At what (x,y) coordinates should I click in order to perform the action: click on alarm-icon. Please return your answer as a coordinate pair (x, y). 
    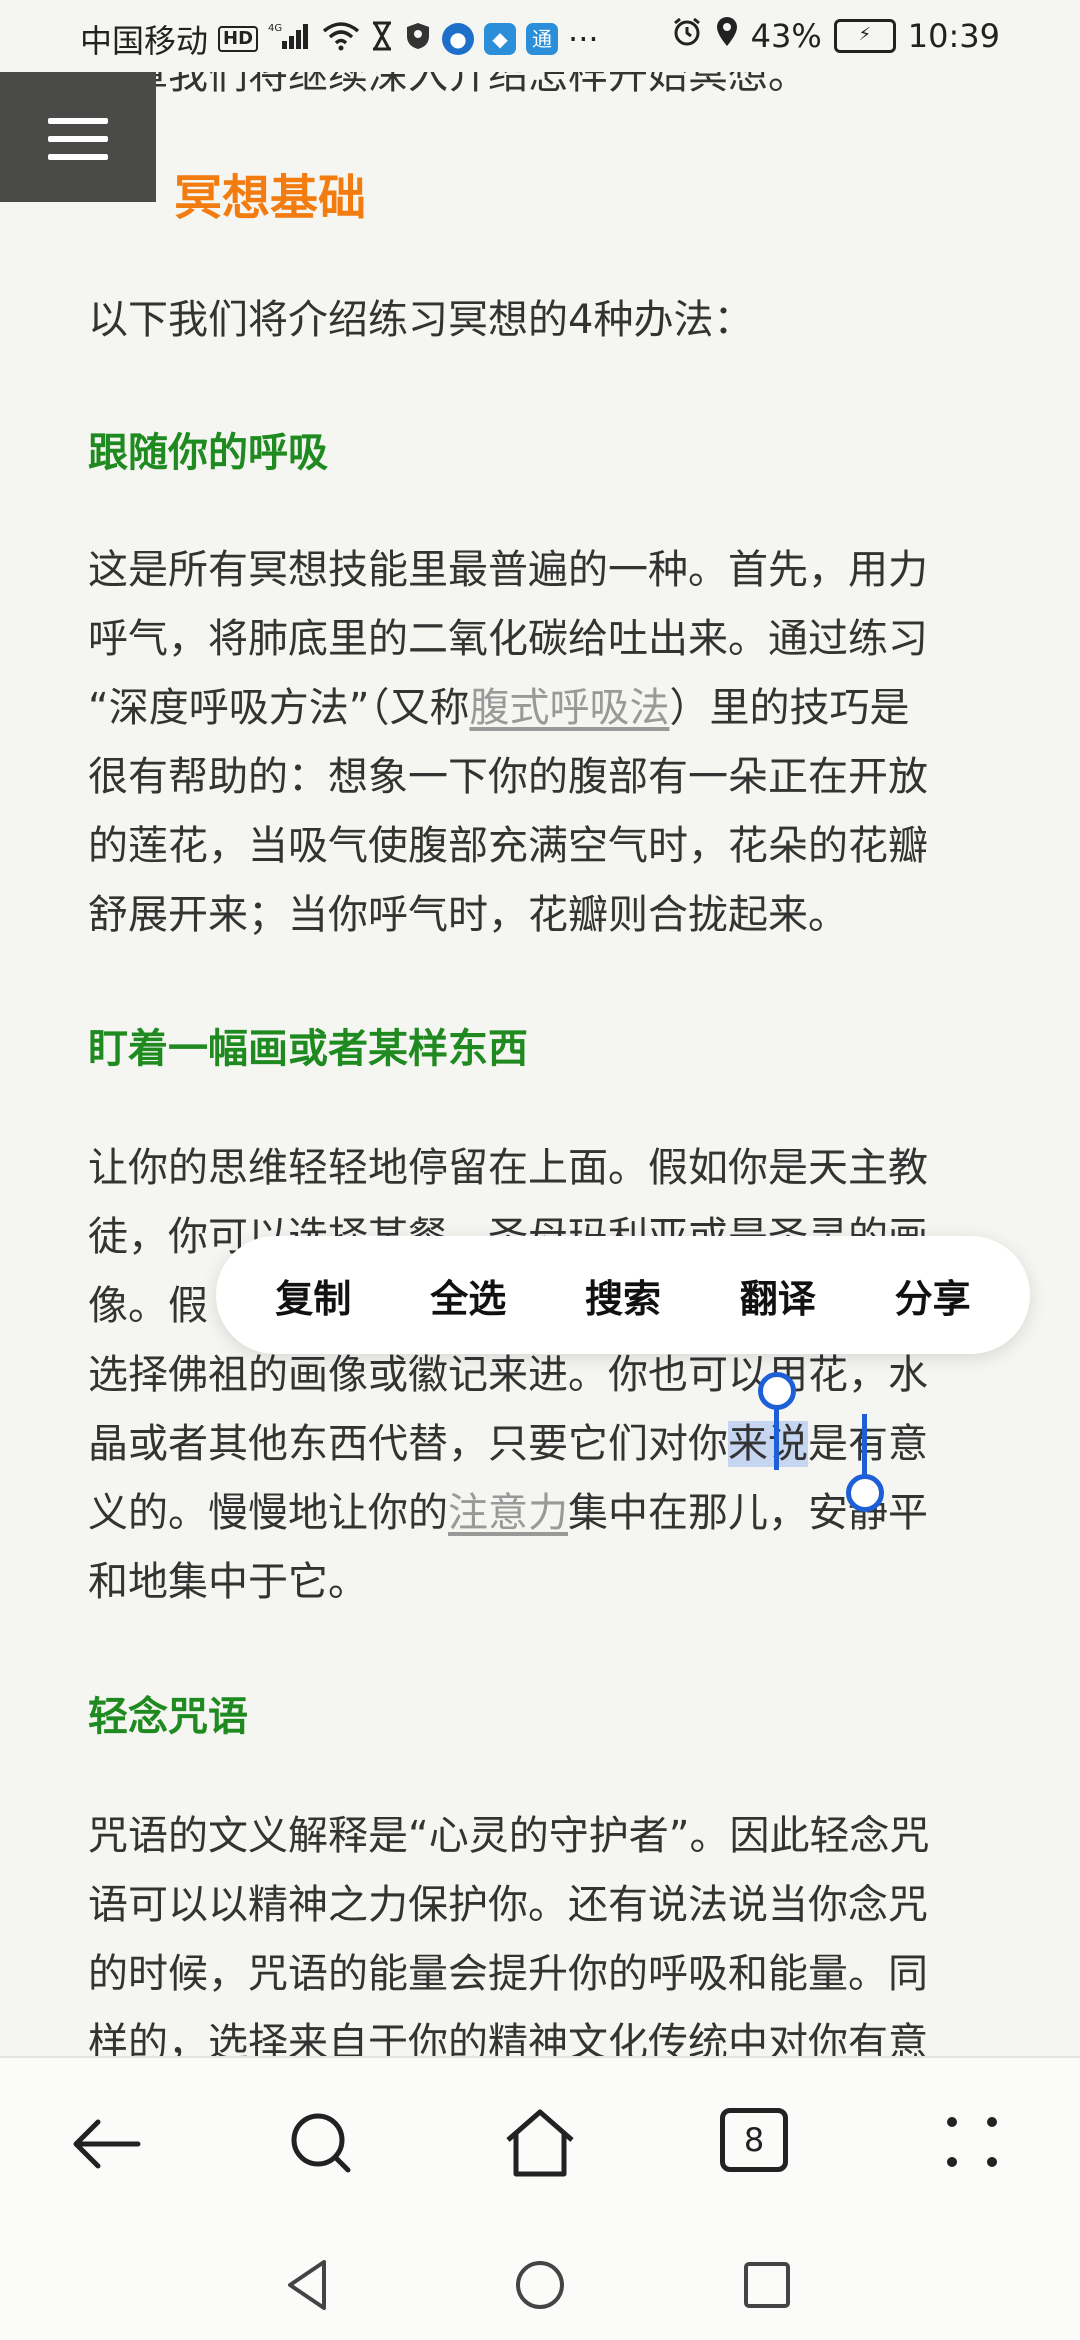
    Looking at the image, I should click on (687, 35).